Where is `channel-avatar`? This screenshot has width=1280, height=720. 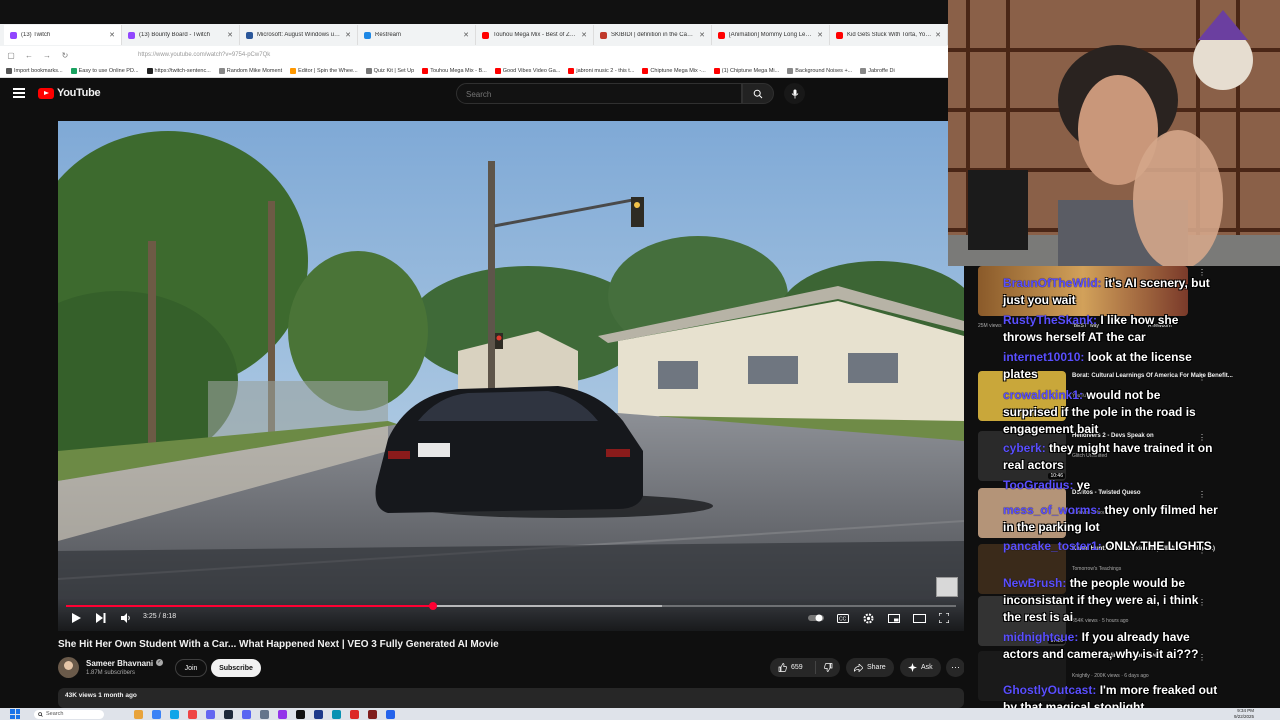
channel-avatar is located at coordinates (68, 667).